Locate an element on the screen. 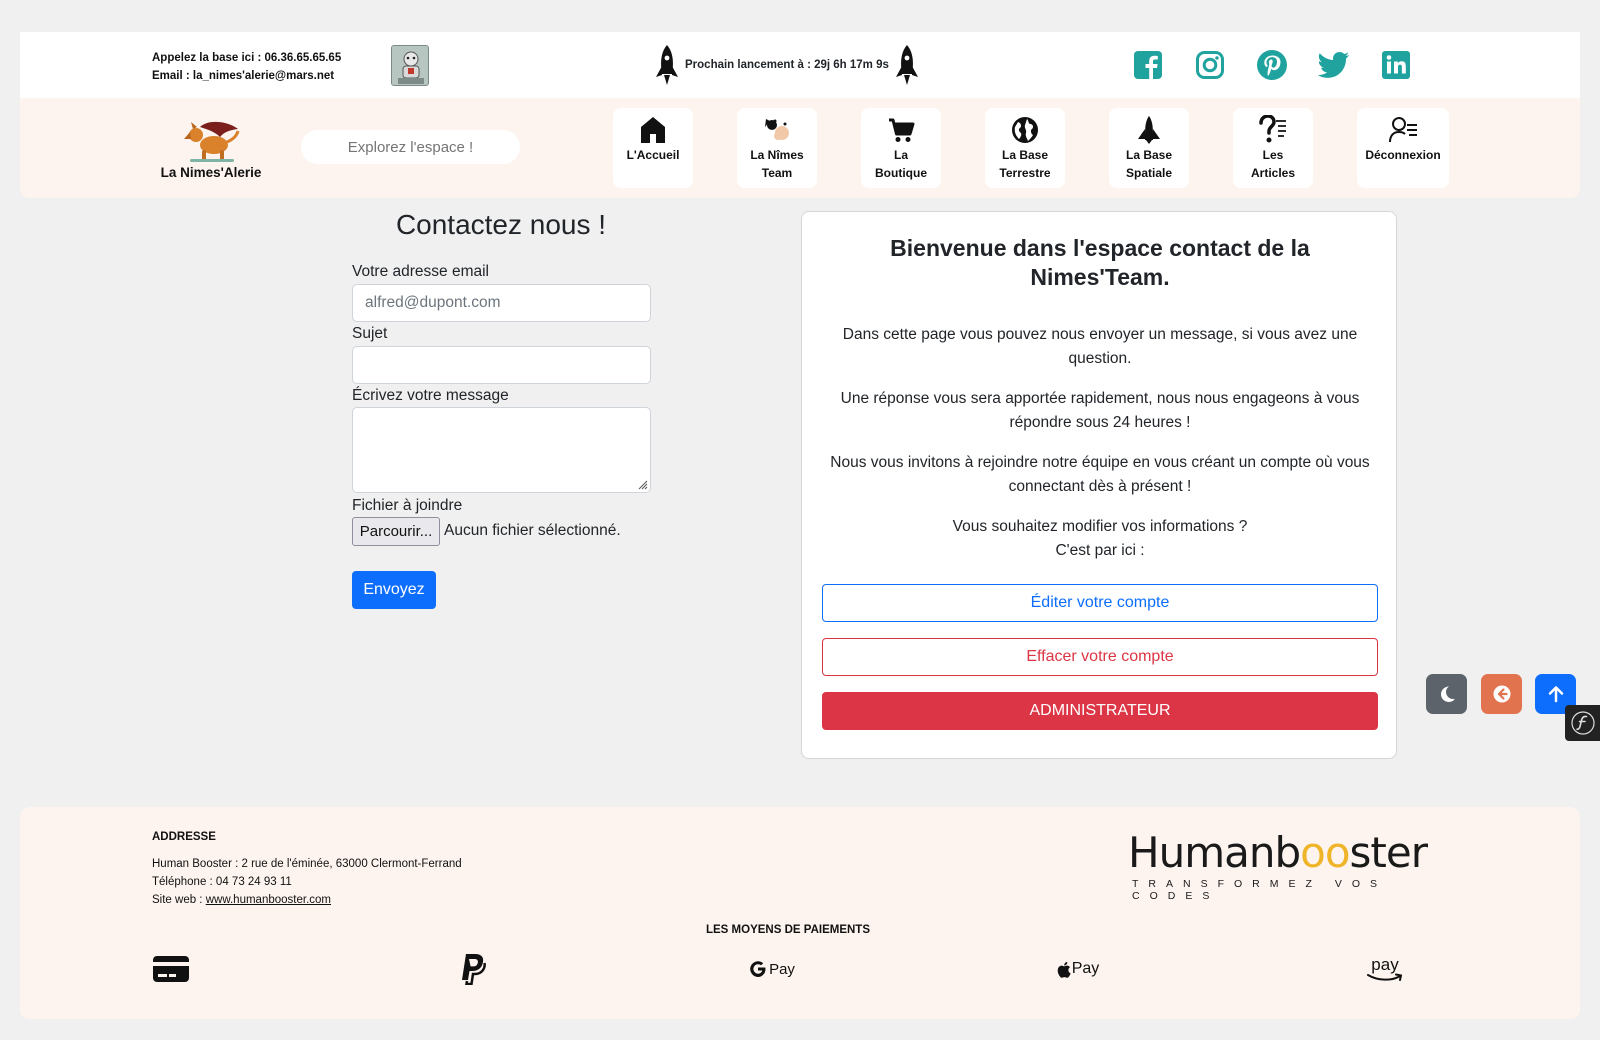  message-label: Écrivez votre message is located at coordinates (430, 395).